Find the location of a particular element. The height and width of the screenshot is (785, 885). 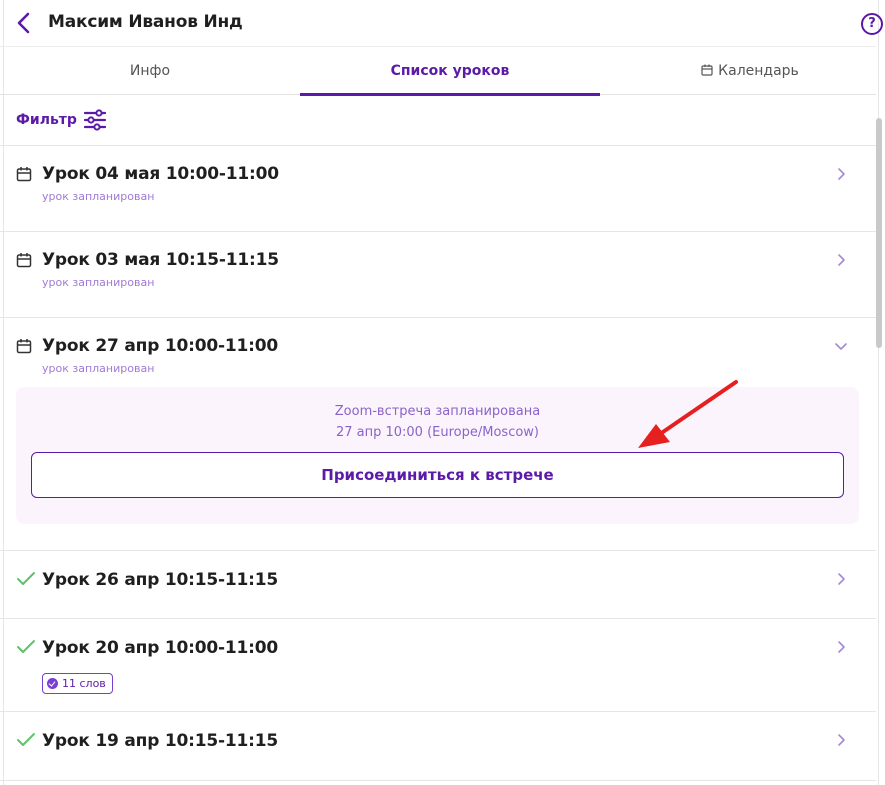

lesson-title: Урок 27 апр 10:00-11:00 is located at coordinates (160, 346).